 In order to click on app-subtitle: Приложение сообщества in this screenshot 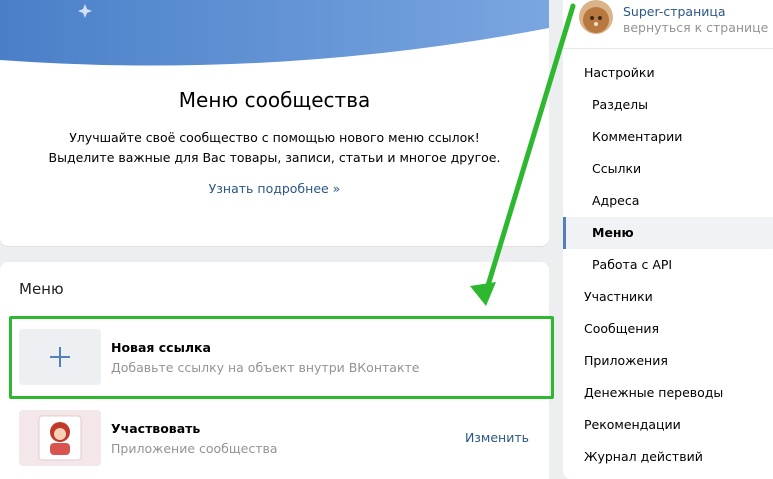, I will do `click(194, 448)`.